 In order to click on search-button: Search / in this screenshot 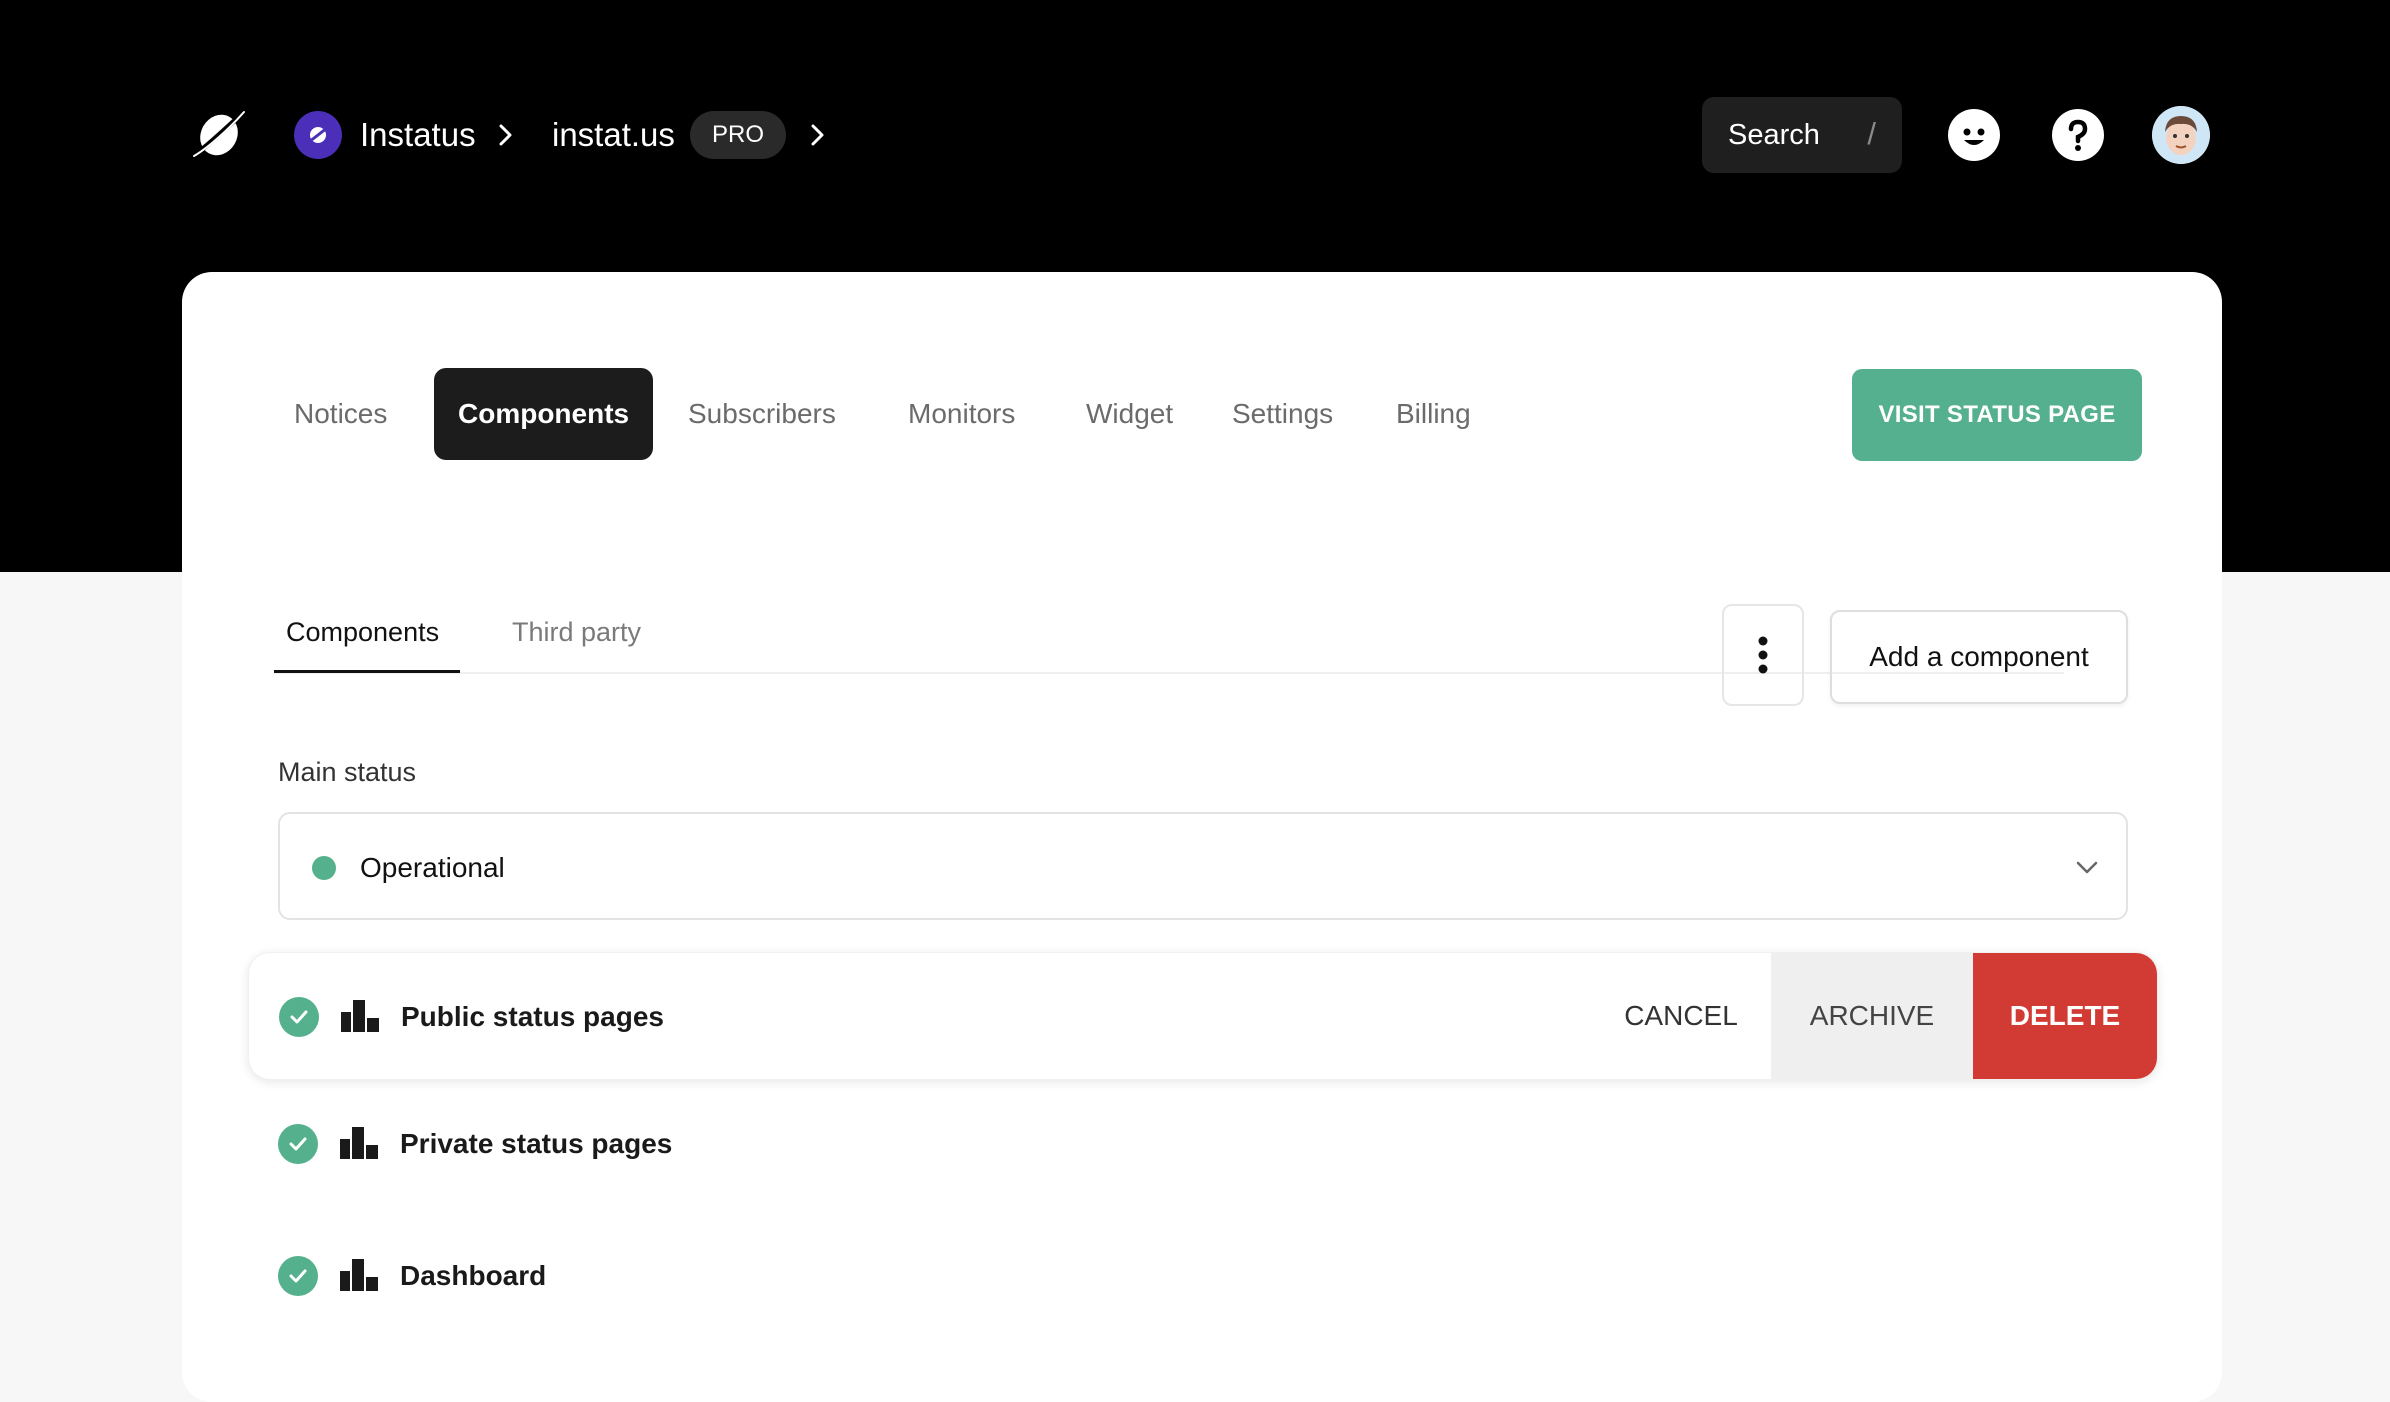, I will do `click(1802, 135)`.